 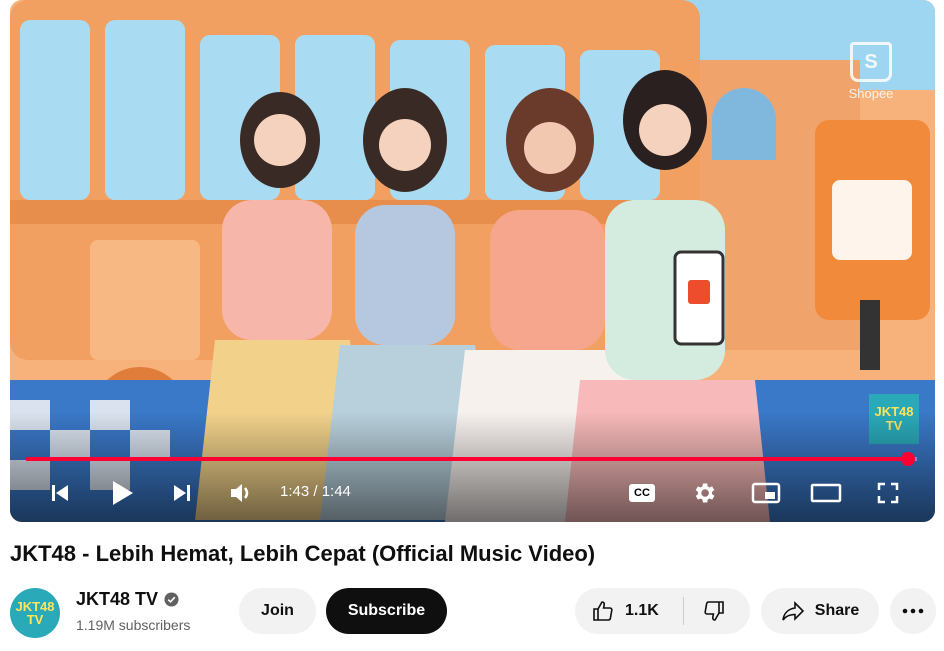 I want to click on theater-mode-button, so click(x=826, y=493).